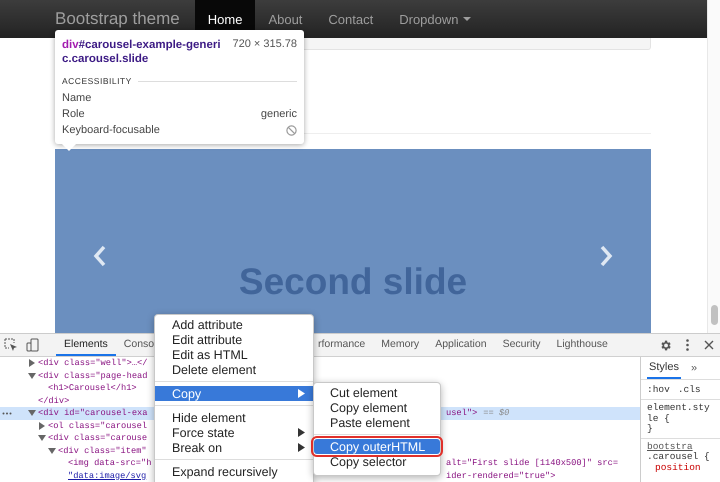 The image size is (720, 482). I want to click on chevron-right-icon, so click(606, 256).